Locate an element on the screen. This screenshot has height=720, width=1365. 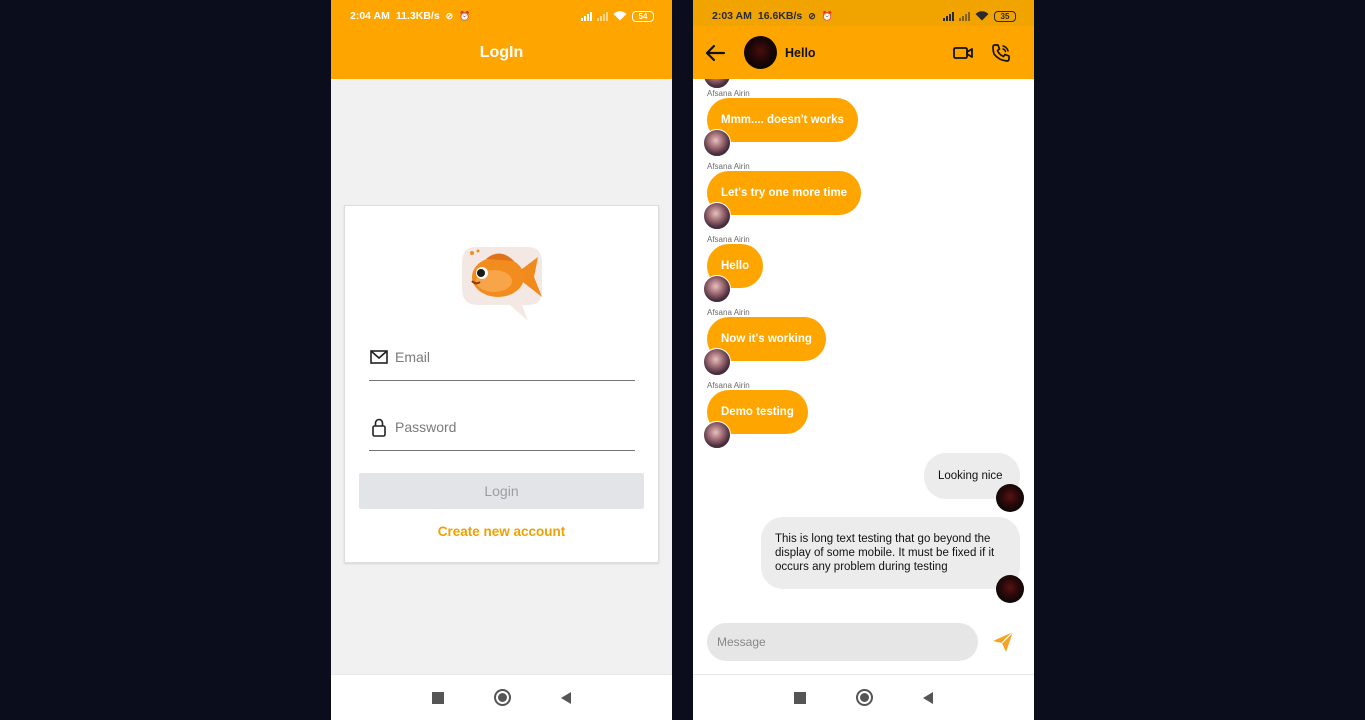
network-speed: 16.6KB/s is located at coordinates (780, 16).